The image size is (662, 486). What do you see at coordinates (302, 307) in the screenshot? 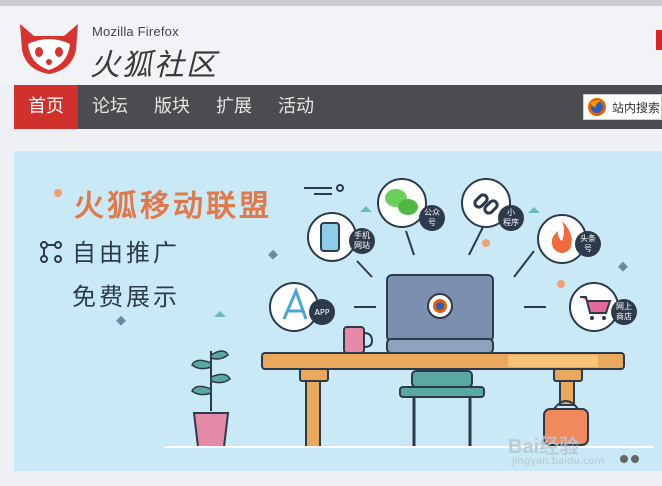
I see `app-store-icon: APP` at bounding box center [302, 307].